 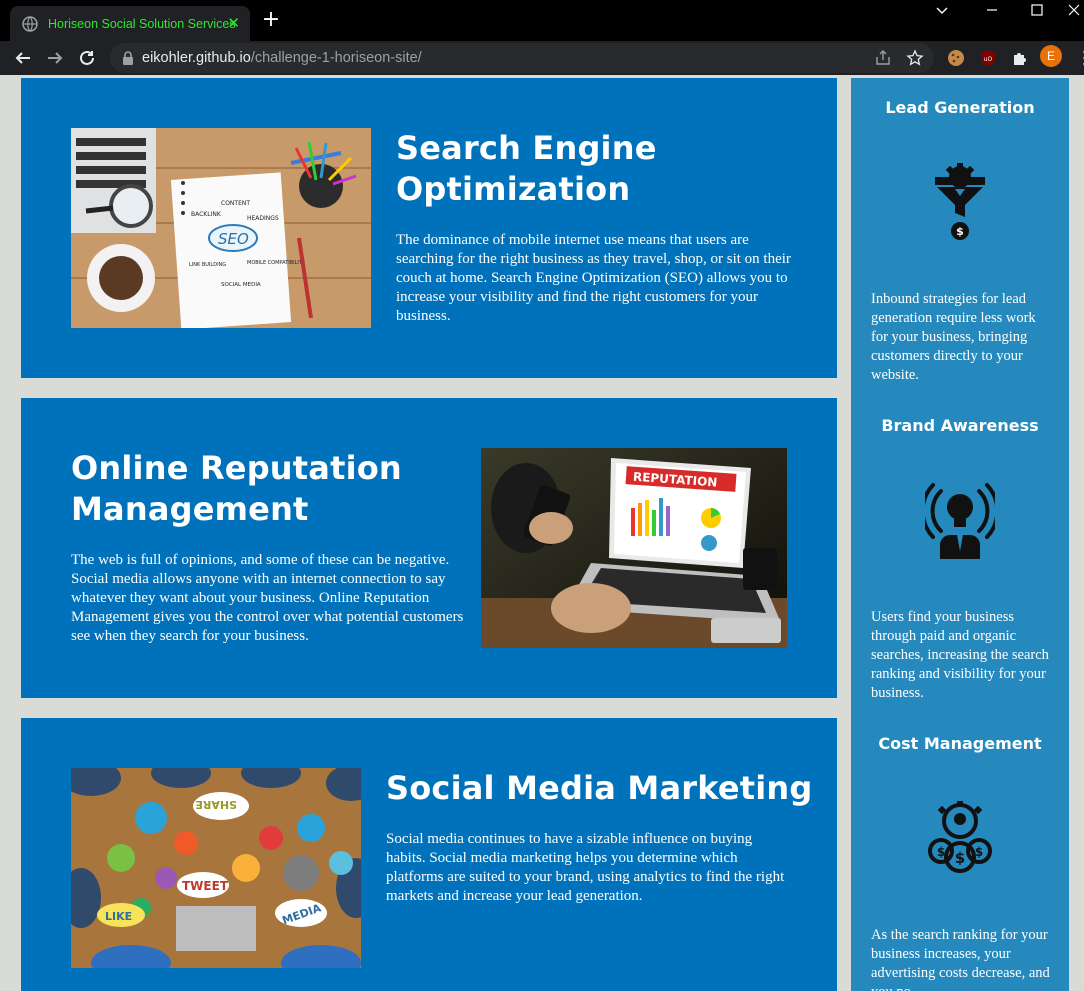 What do you see at coordinates (23, 58) in the screenshot?
I see `back-arrow-icon` at bounding box center [23, 58].